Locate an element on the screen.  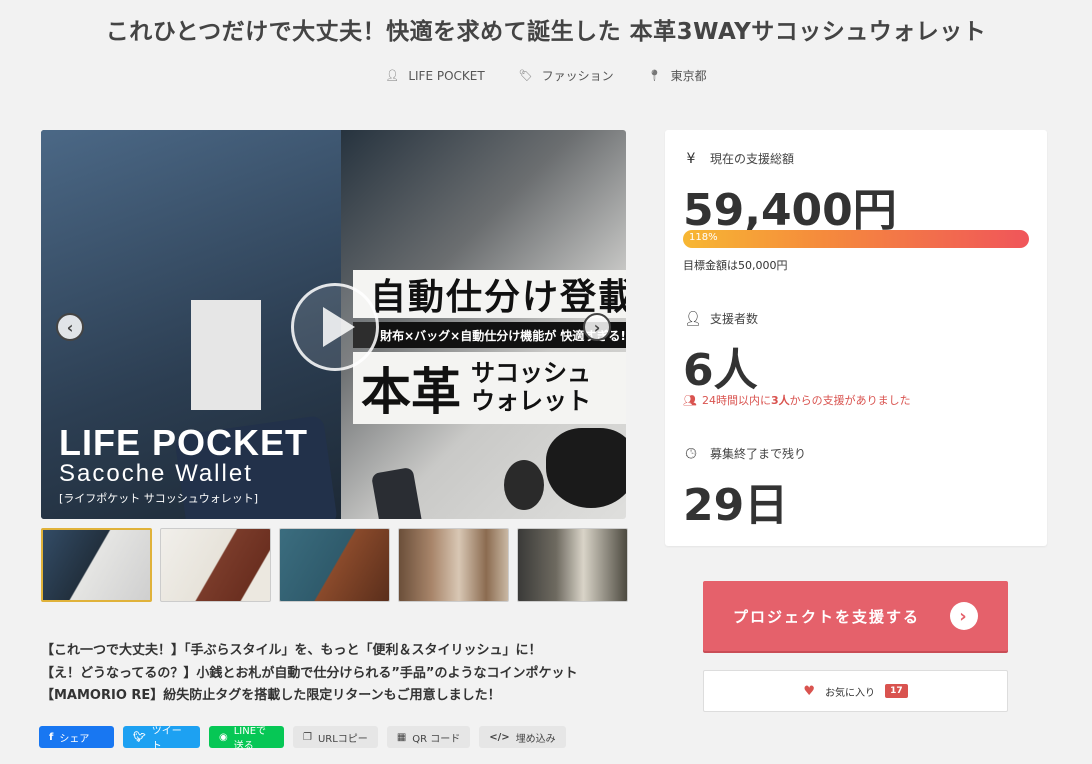
clock-icon: 🕒︎ is located at coordinates (691, 453).